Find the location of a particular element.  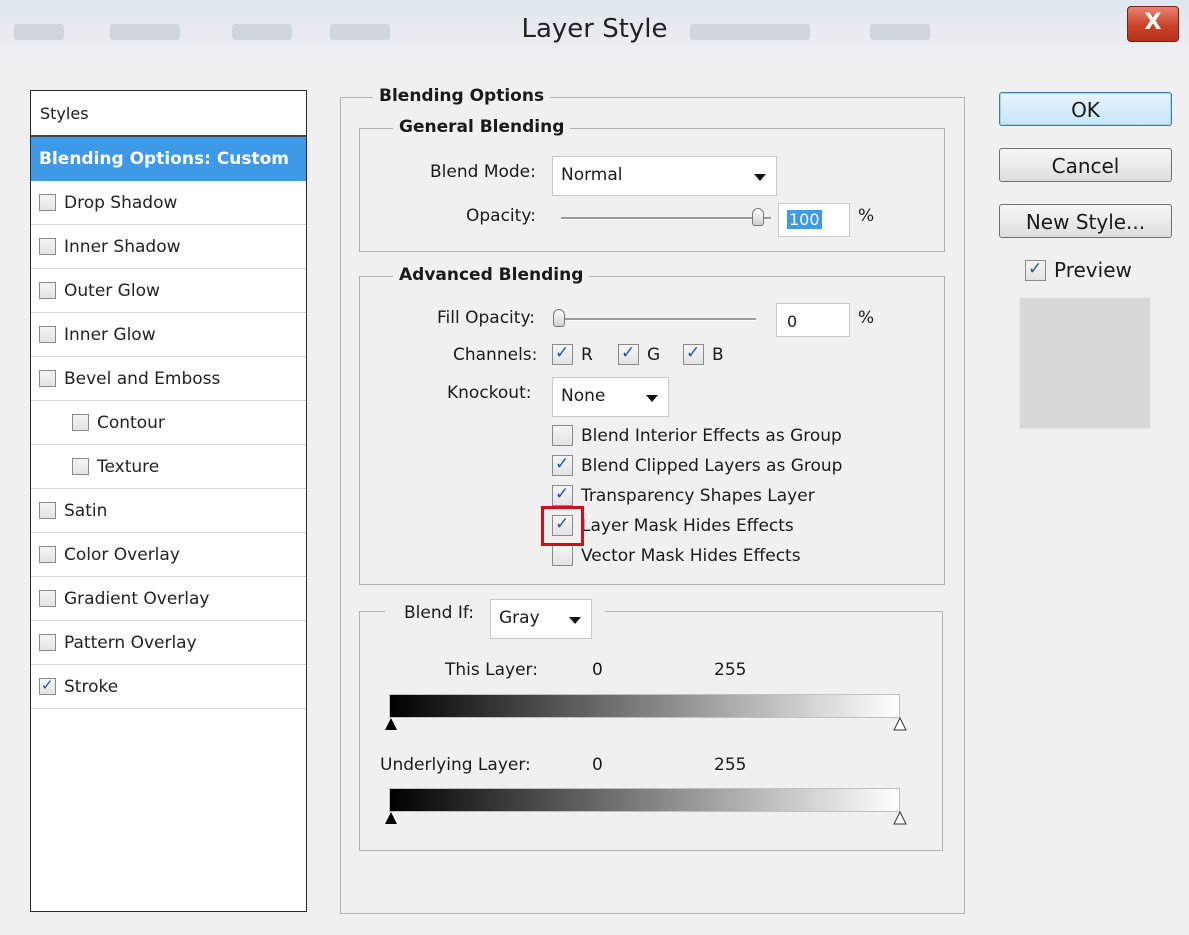

style-item-label: Color Overlay is located at coordinates (122, 554).